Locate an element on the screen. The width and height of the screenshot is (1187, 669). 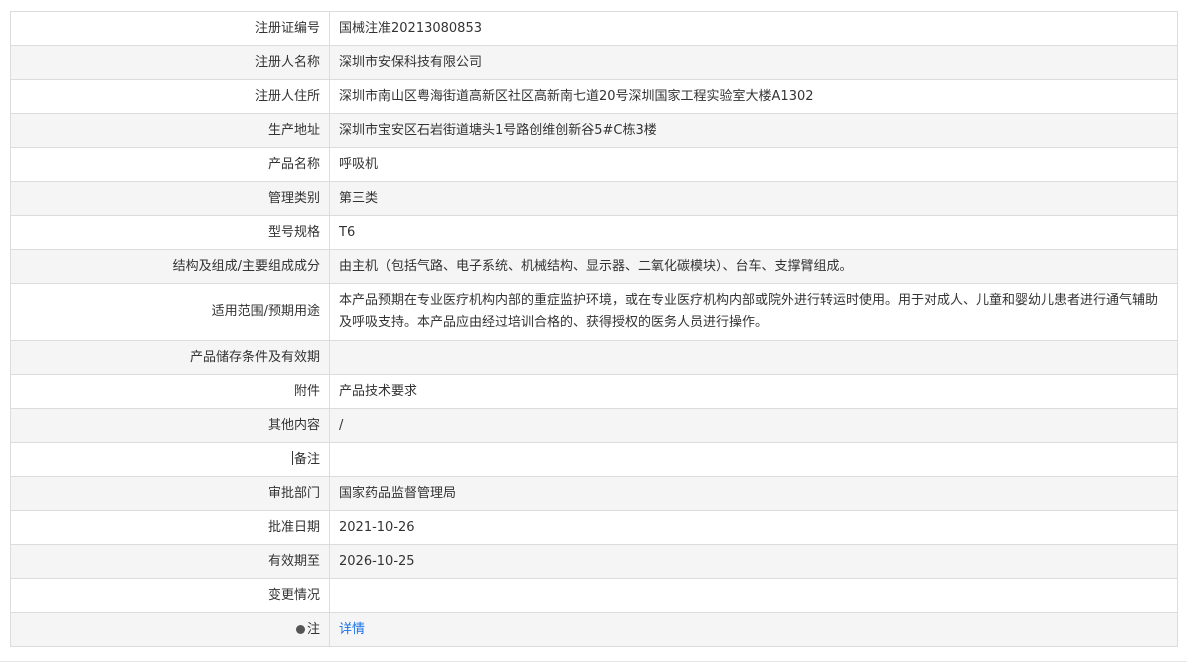
field-label: 附件 is located at coordinates (170, 391).